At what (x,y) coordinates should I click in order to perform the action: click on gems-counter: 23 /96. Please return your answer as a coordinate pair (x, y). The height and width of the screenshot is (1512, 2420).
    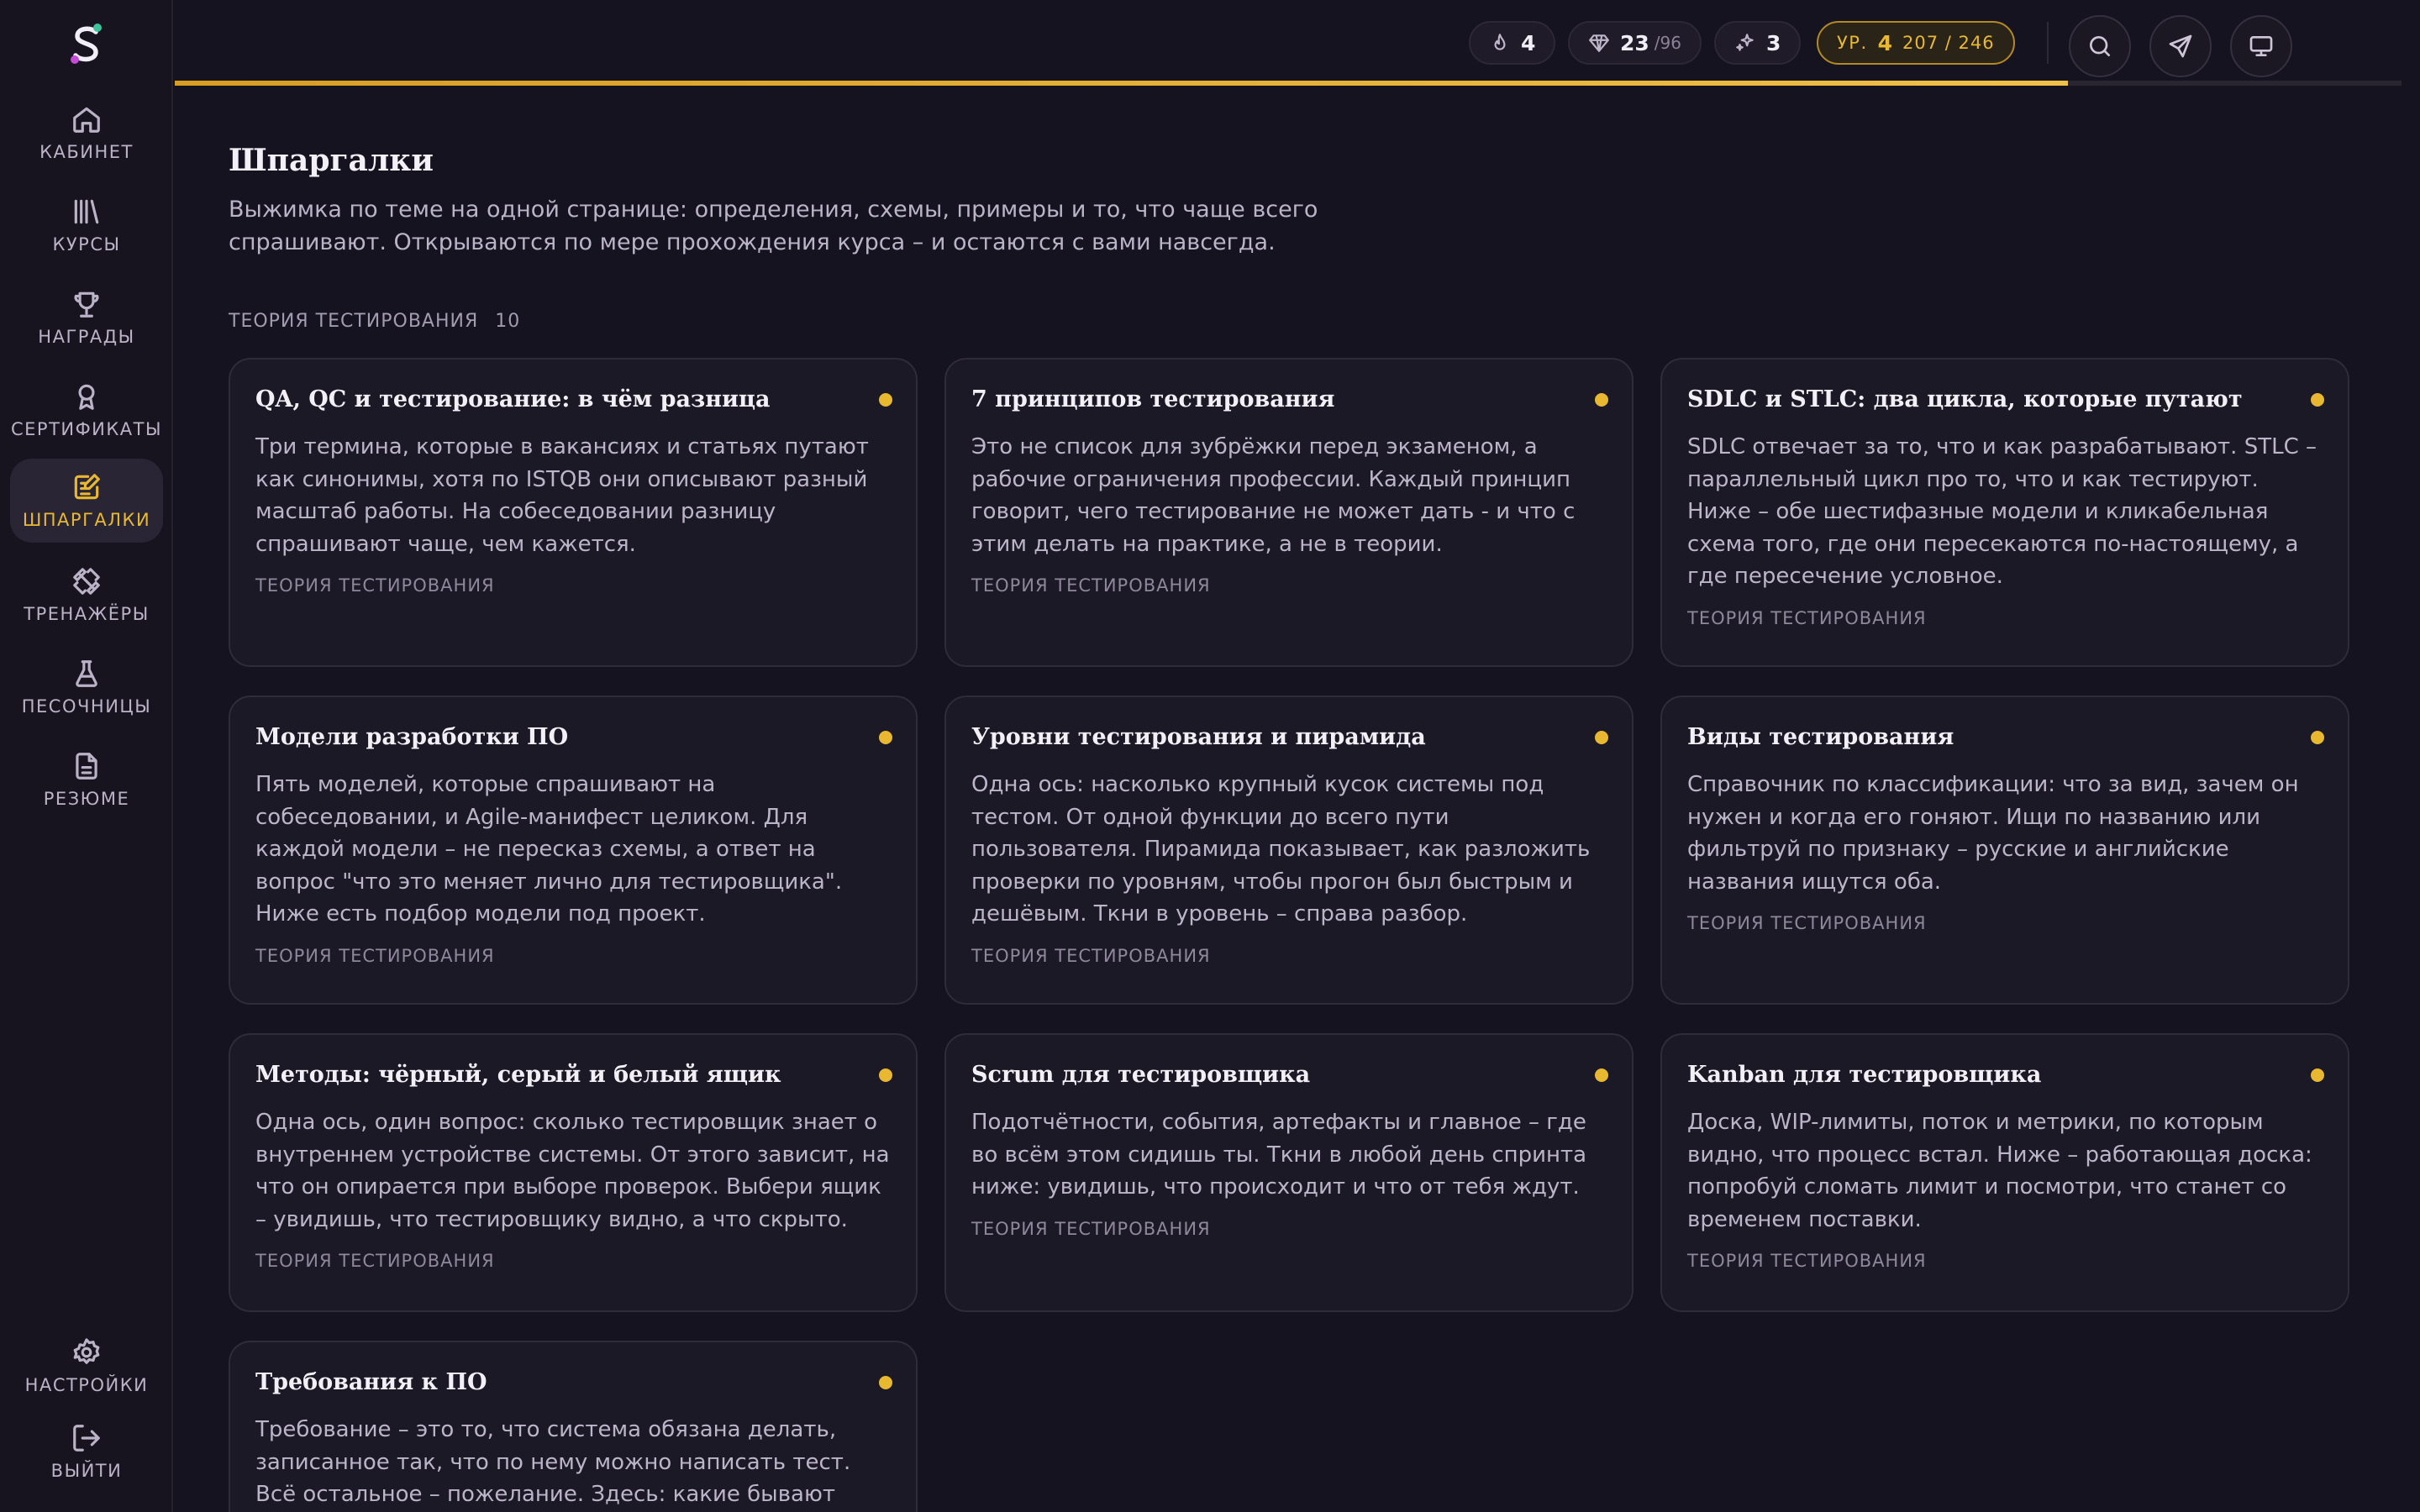
    Looking at the image, I should click on (1635, 43).